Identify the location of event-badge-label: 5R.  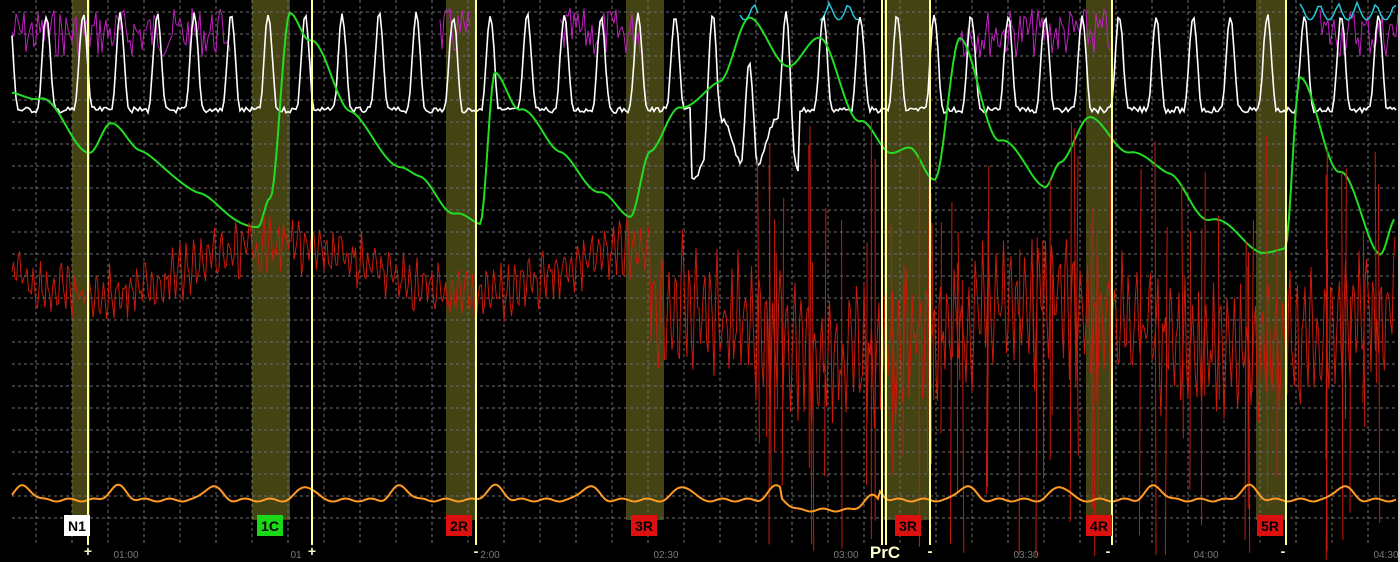
(1270, 526).